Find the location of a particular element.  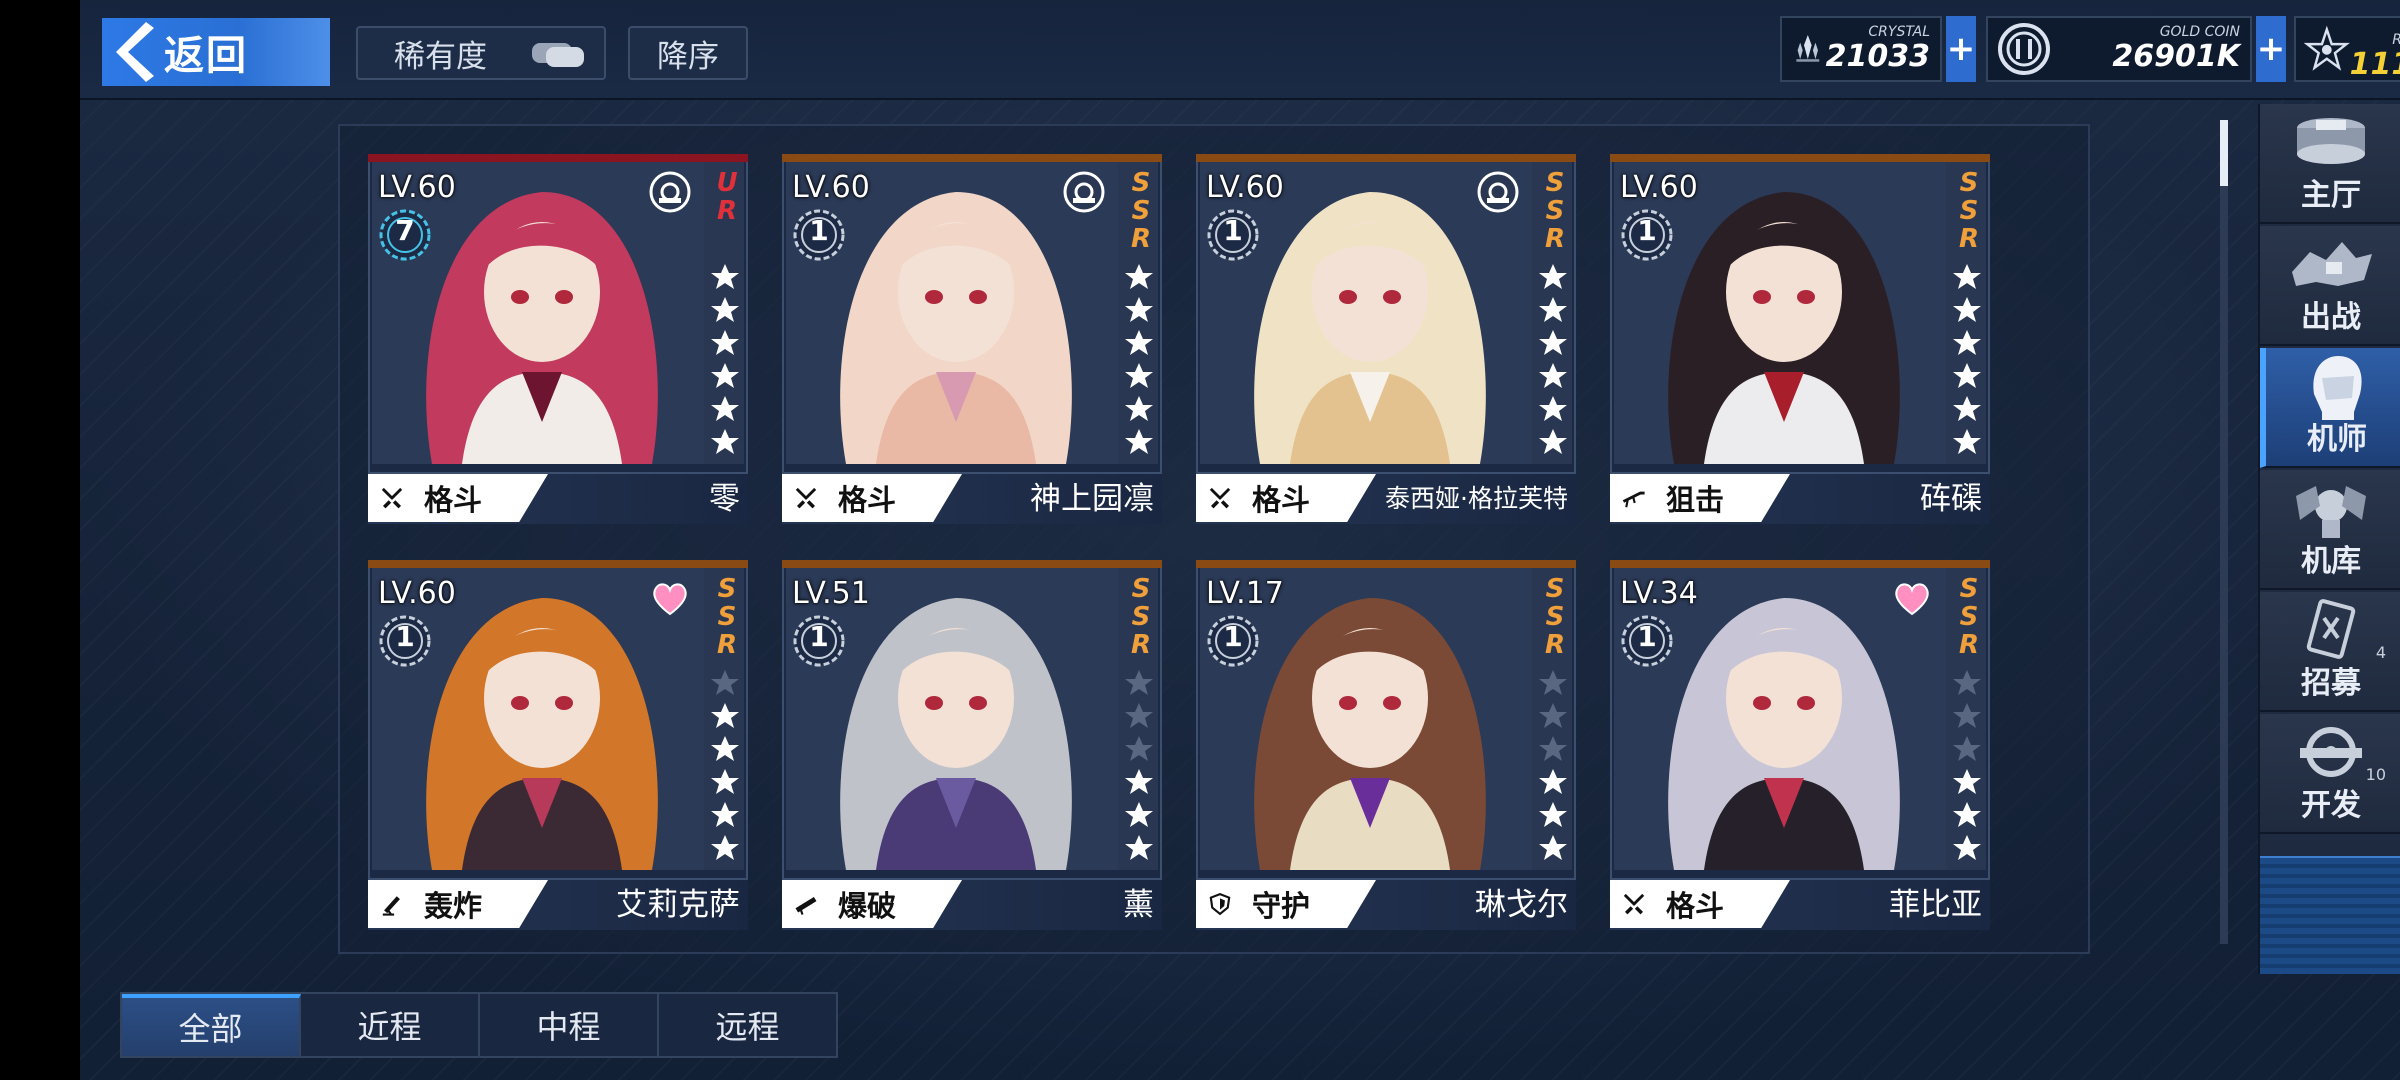

team-reward-counter: TEAM REWARD 11120 is located at coordinates (2347, 49).